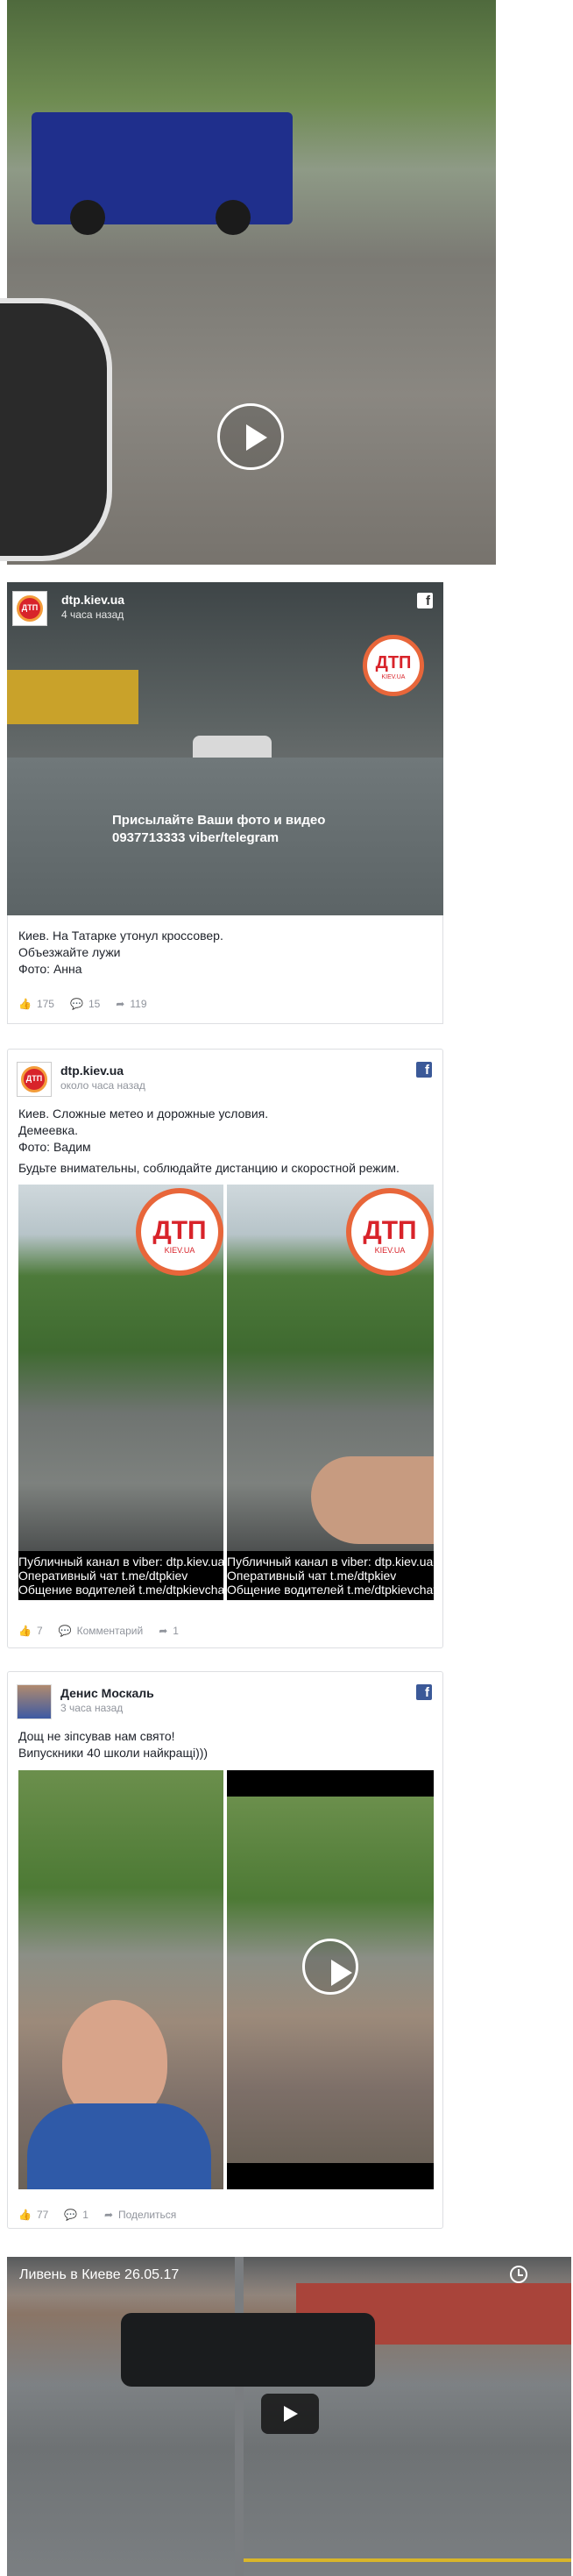  What do you see at coordinates (119, 2146) in the screenshot?
I see `person-jacket` at bounding box center [119, 2146].